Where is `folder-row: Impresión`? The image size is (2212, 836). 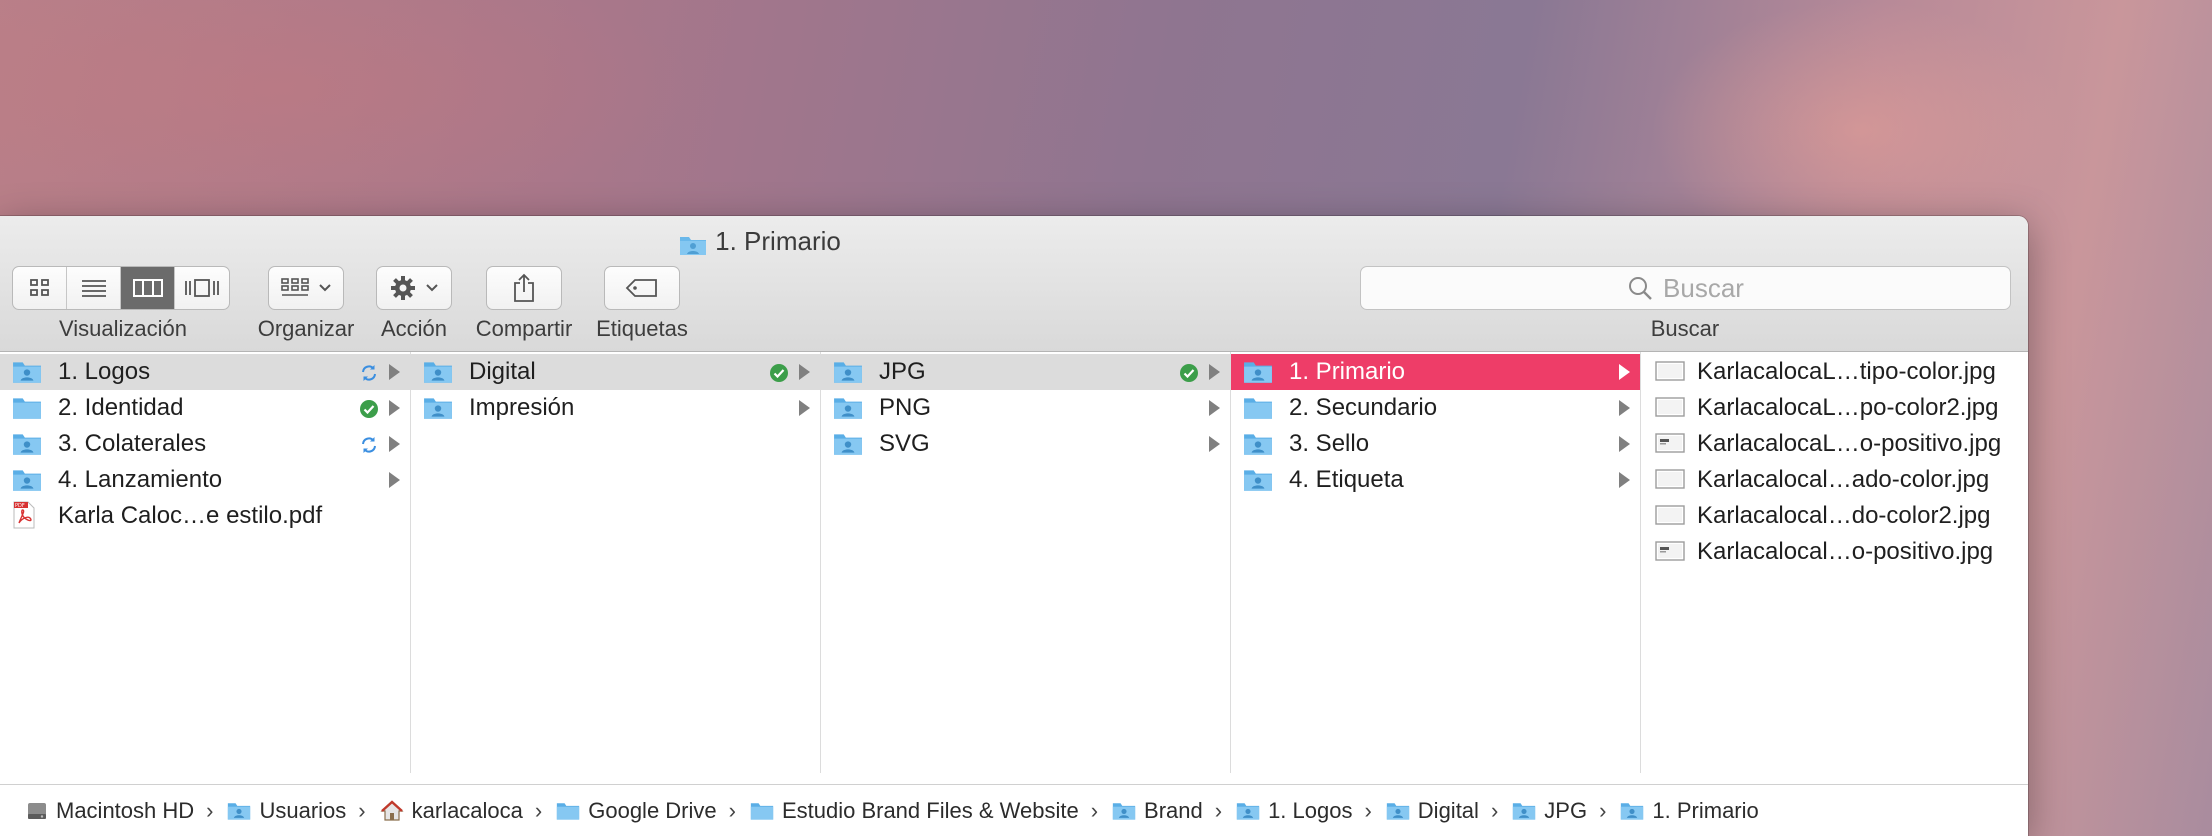 folder-row: Impresión is located at coordinates (615, 408).